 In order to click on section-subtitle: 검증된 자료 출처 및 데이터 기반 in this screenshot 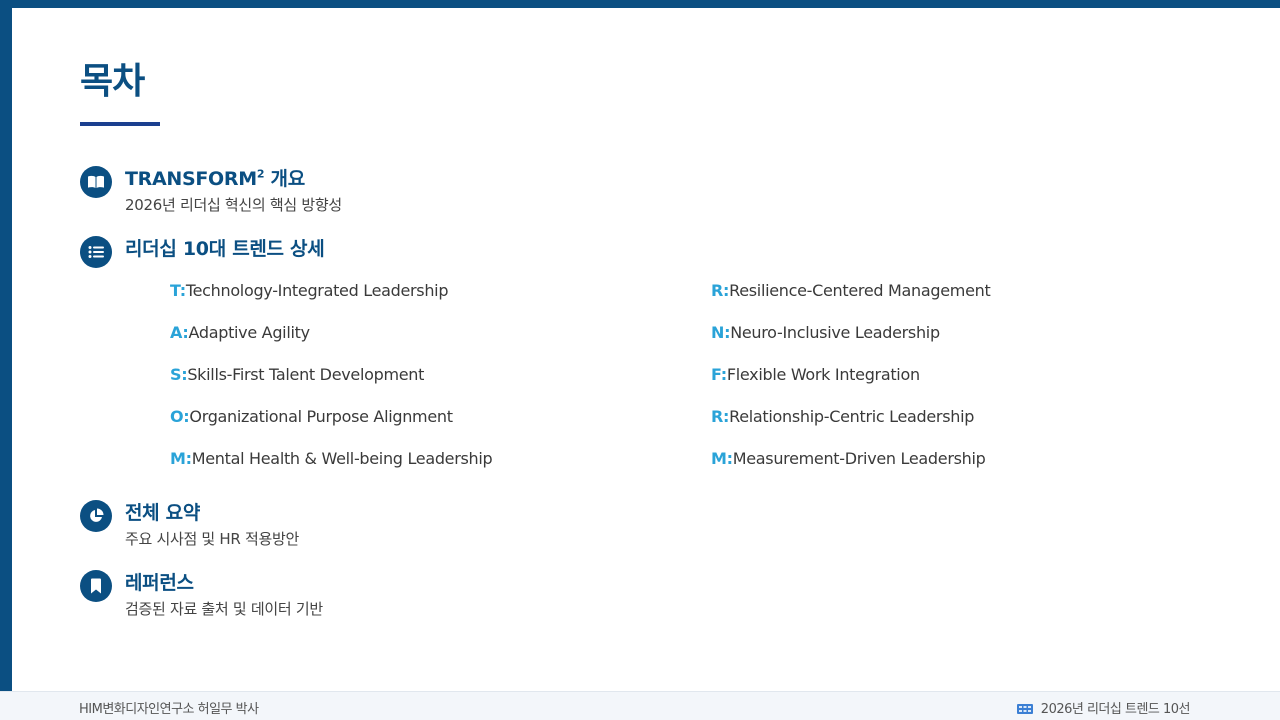, I will do `click(224, 609)`.